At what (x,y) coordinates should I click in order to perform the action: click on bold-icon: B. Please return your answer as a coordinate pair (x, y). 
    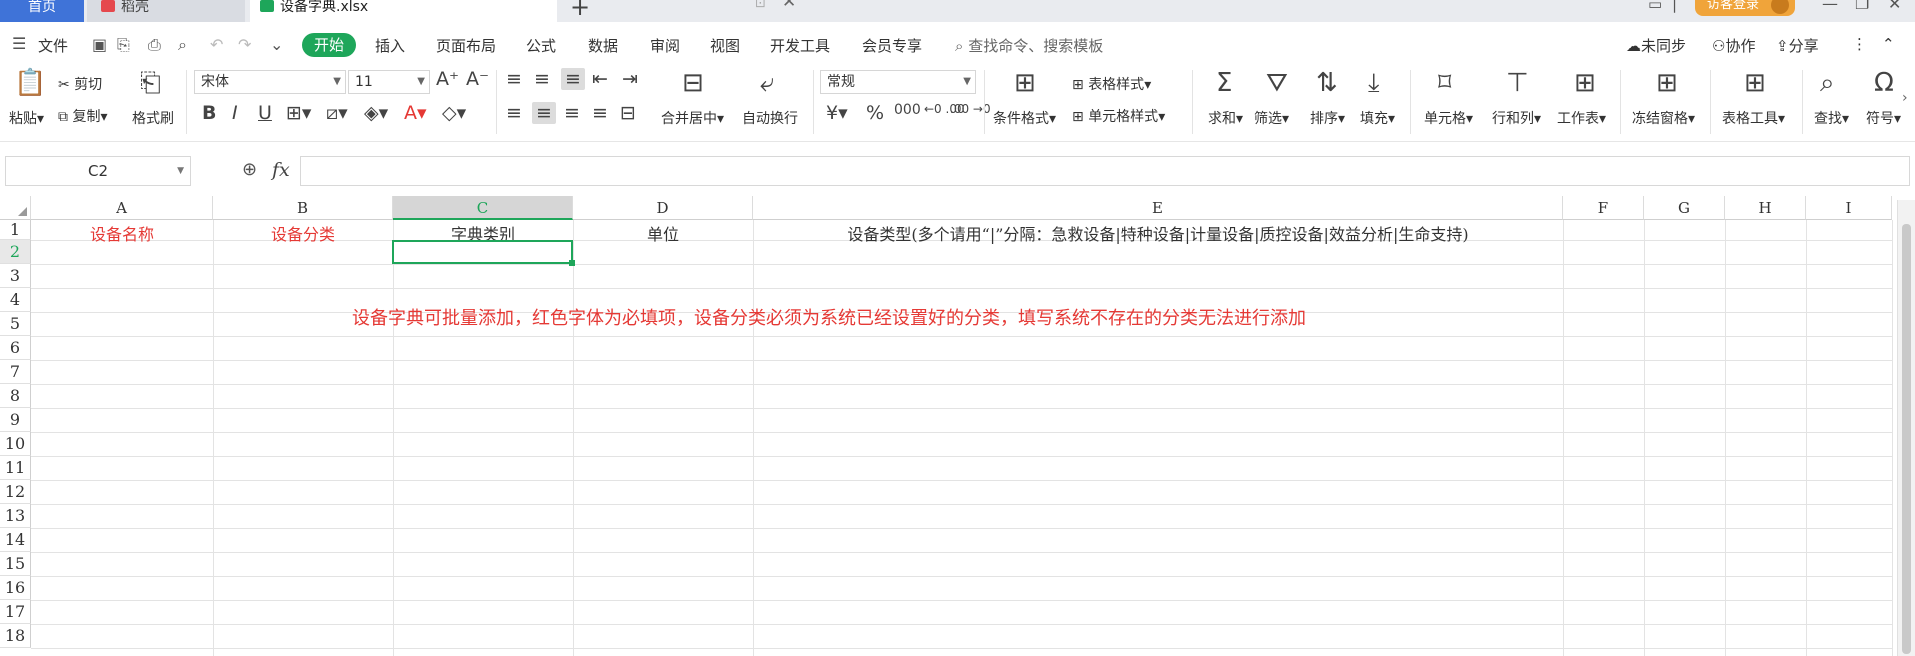
    Looking at the image, I should click on (209, 113).